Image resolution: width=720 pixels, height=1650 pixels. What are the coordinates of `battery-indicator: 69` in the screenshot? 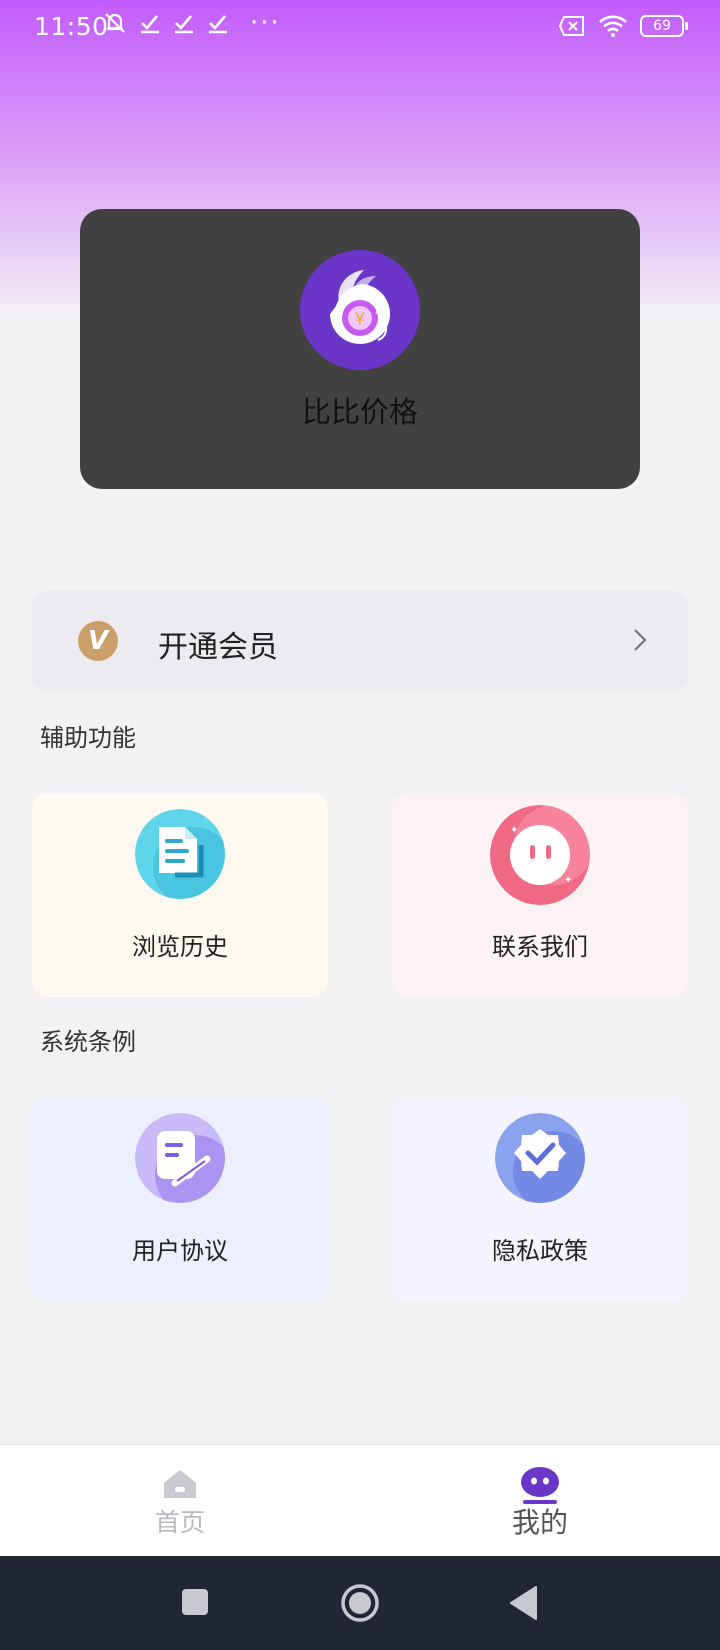 It's located at (664, 26).